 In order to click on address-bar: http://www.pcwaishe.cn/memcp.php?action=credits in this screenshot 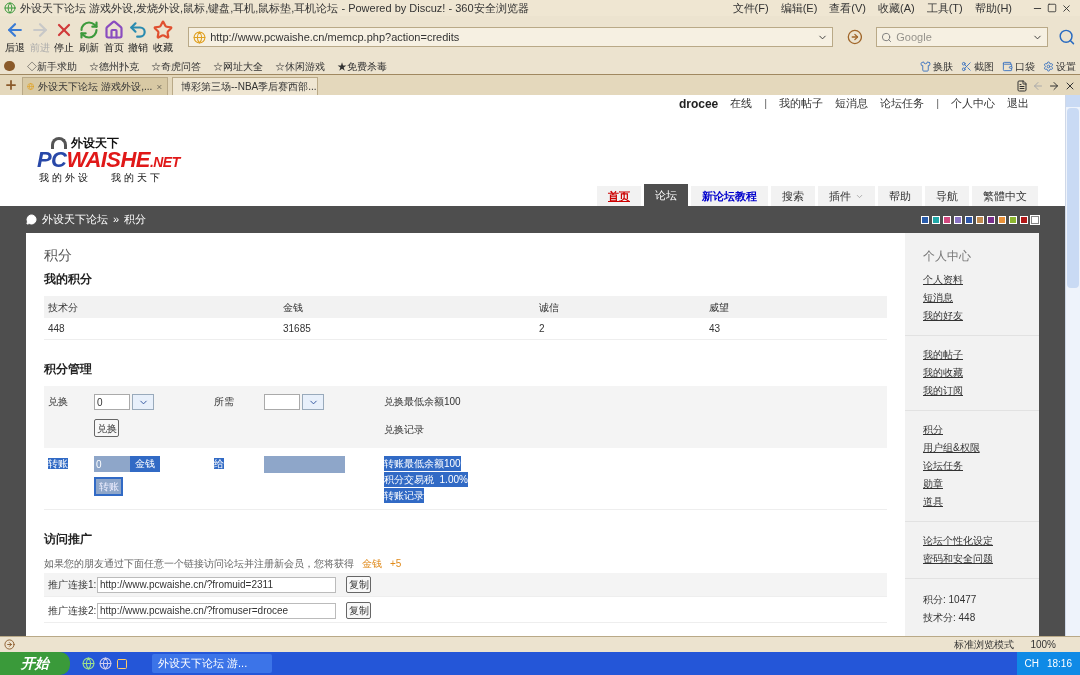, I will do `click(510, 37)`.